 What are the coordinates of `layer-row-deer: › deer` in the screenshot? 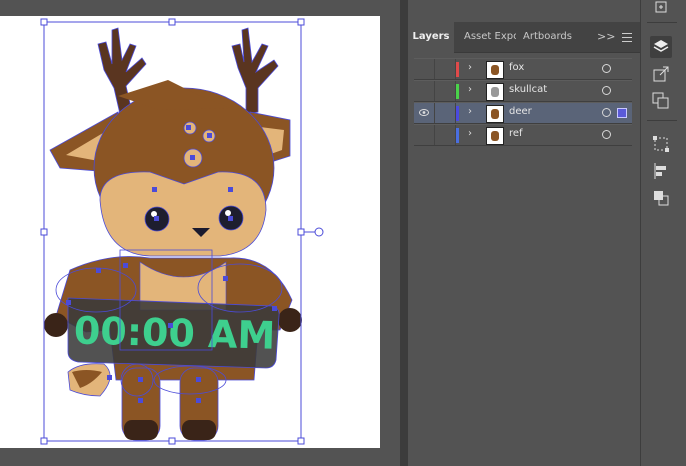 It's located at (523, 113).